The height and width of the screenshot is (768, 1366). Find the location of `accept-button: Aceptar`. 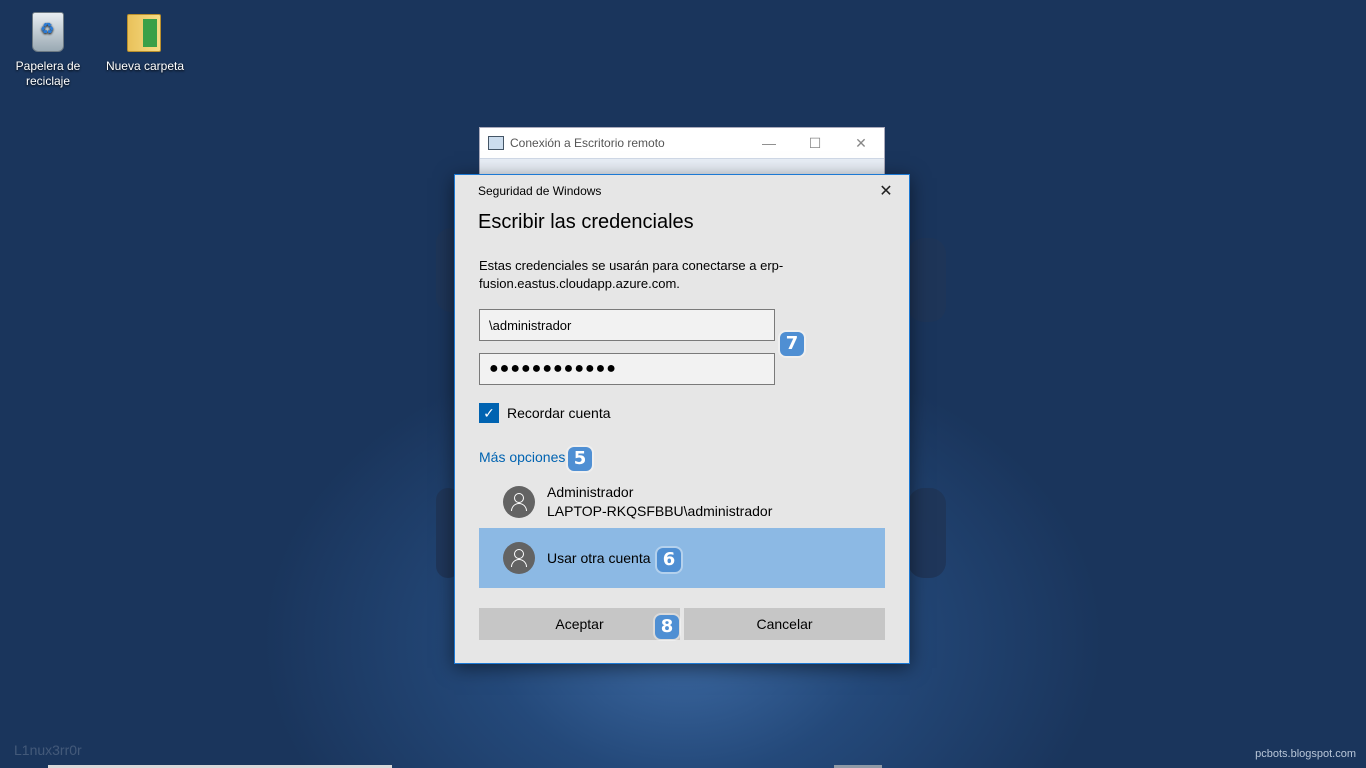

accept-button: Aceptar is located at coordinates (579, 624).